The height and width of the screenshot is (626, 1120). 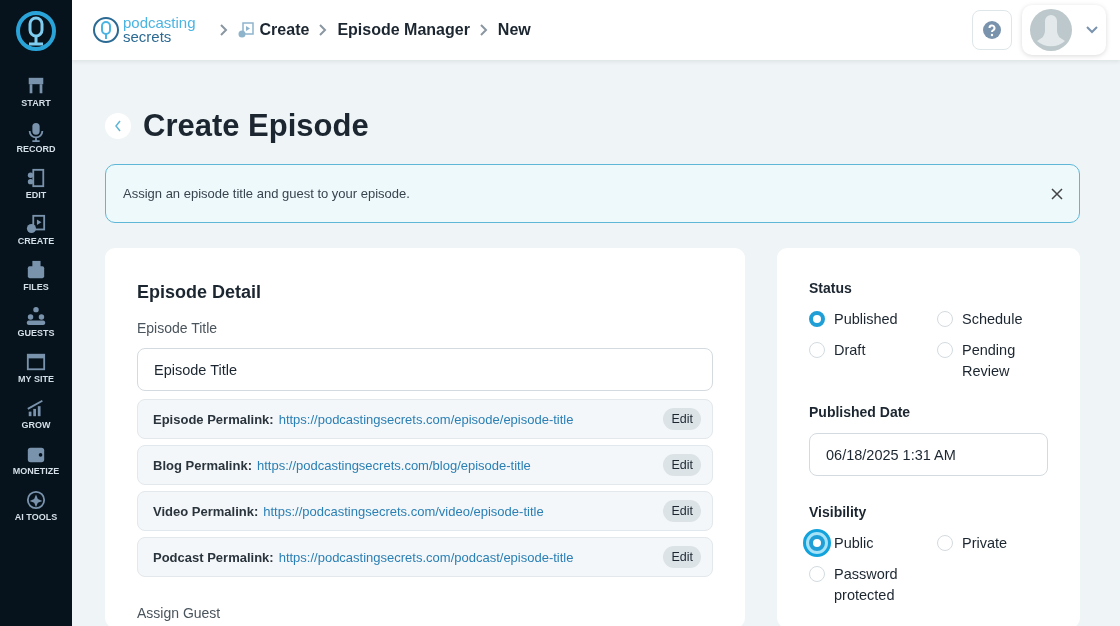 What do you see at coordinates (36, 283) in the screenshot?
I see `sidebar-item: FILES` at bounding box center [36, 283].